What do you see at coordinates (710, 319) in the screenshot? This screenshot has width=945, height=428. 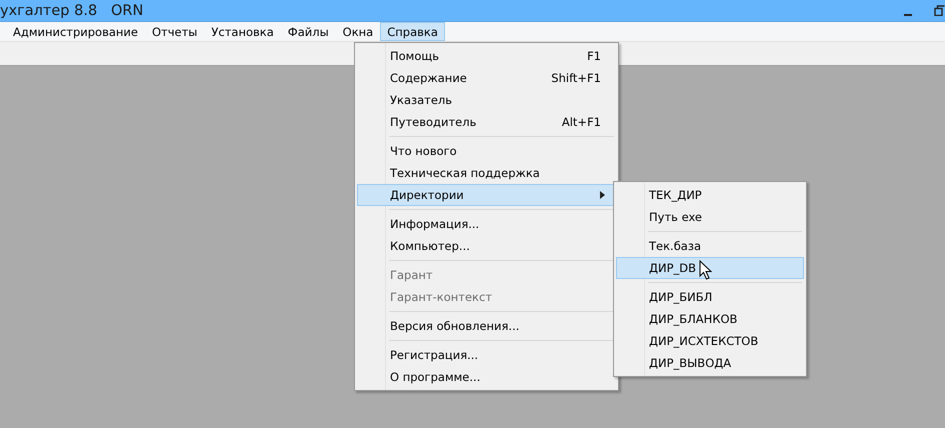 I see `menu-item: ДИР_БЛАНКОВ` at bounding box center [710, 319].